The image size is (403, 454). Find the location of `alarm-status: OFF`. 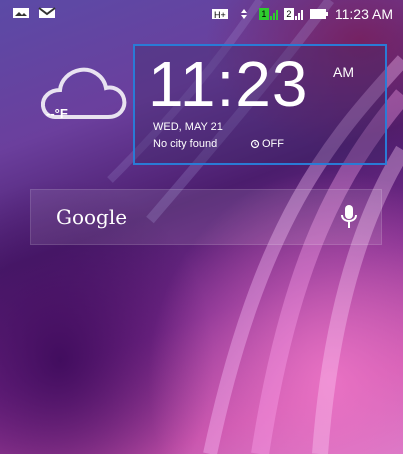

alarm-status: OFF is located at coordinates (273, 144).